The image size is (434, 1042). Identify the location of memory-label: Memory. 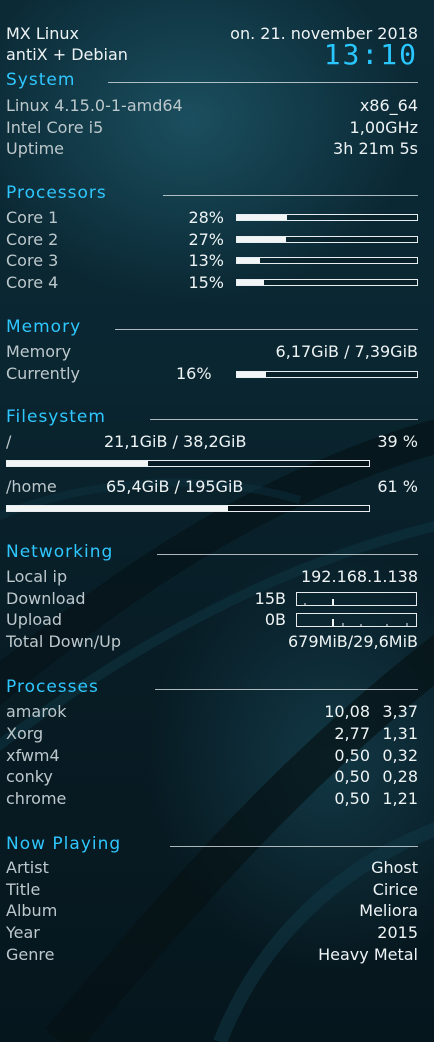
(39, 351).